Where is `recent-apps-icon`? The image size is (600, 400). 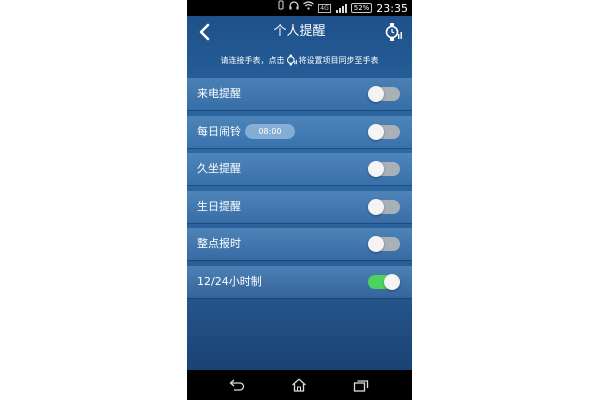 recent-apps-icon is located at coordinates (361, 385).